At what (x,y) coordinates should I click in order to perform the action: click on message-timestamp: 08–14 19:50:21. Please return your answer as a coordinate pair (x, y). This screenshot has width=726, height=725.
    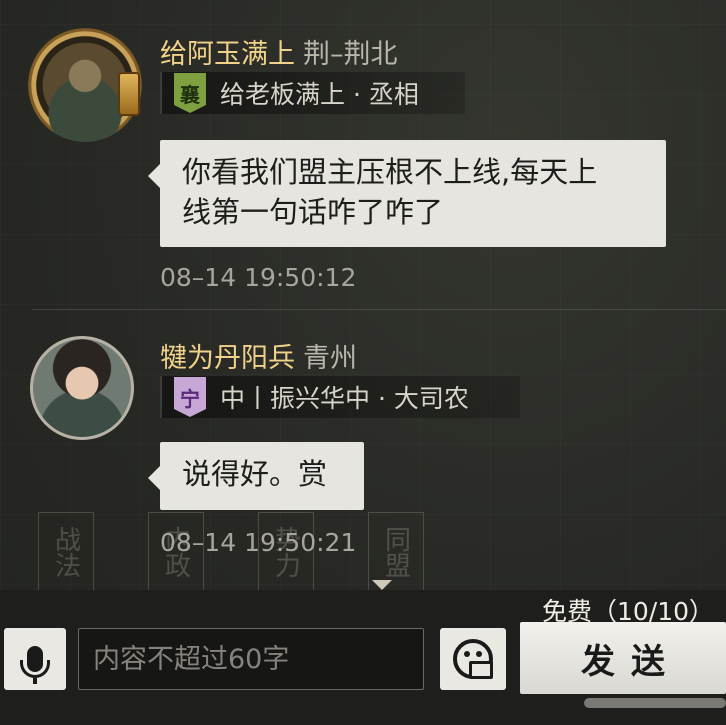
    Looking at the image, I should click on (258, 542).